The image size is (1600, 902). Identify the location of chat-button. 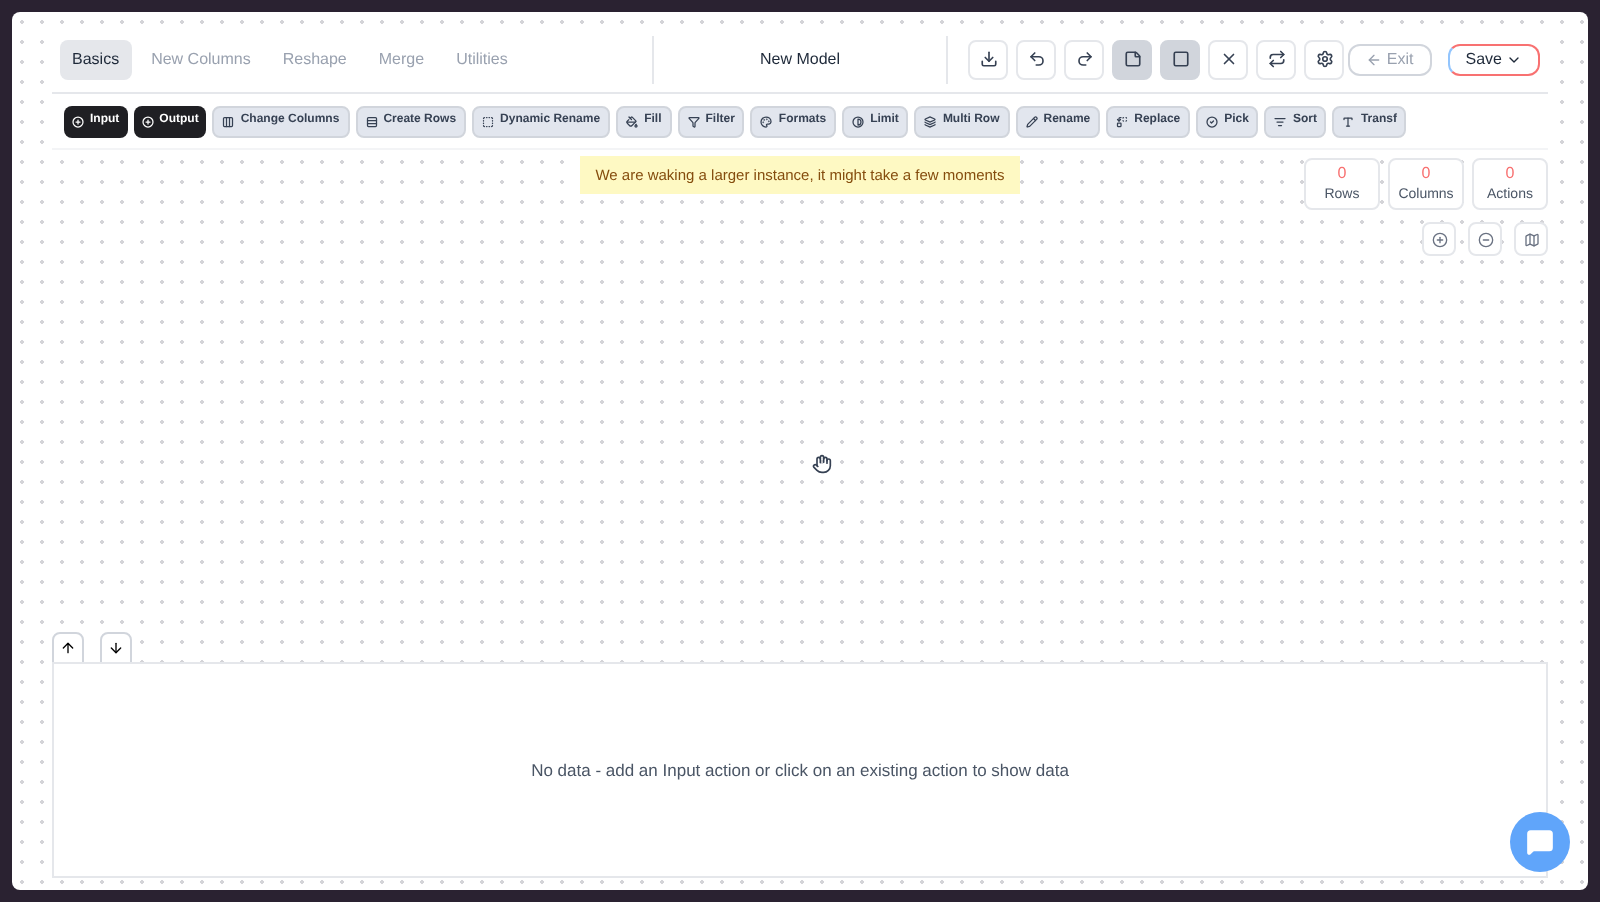
(1540, 842).